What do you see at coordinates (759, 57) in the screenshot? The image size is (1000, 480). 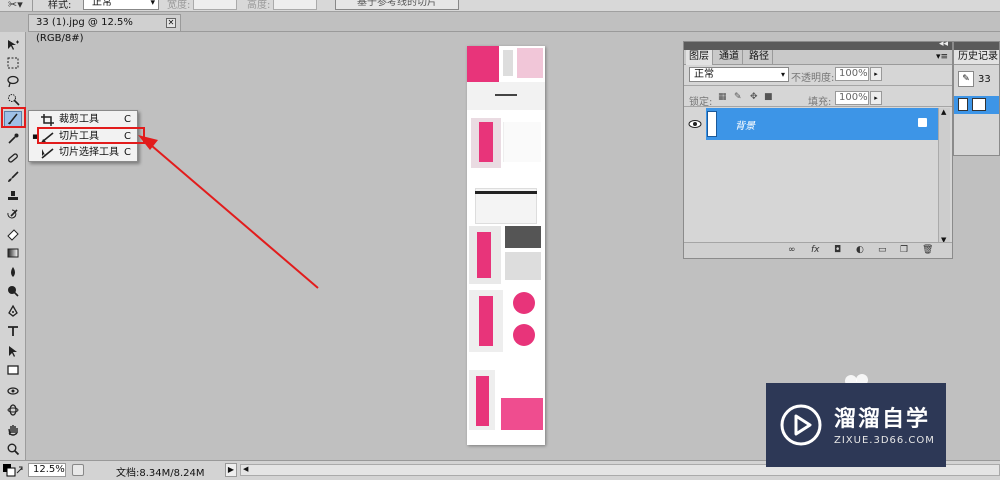 I see `tab-paths: 路径` at bounding box center [759, 57].